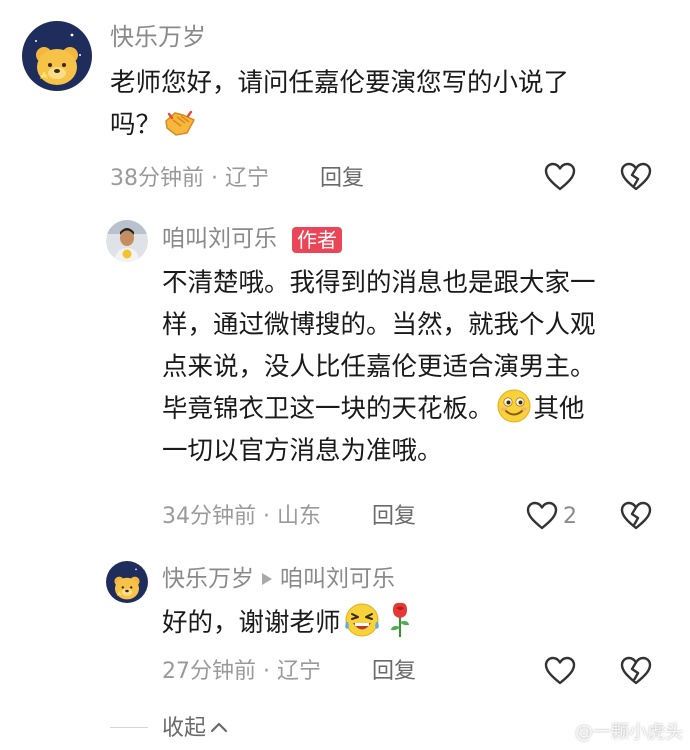 Image resolution: width=690 pixels, height=750 pixels. I want to click on watermark: @一颗小虎头, so click(615, 734).